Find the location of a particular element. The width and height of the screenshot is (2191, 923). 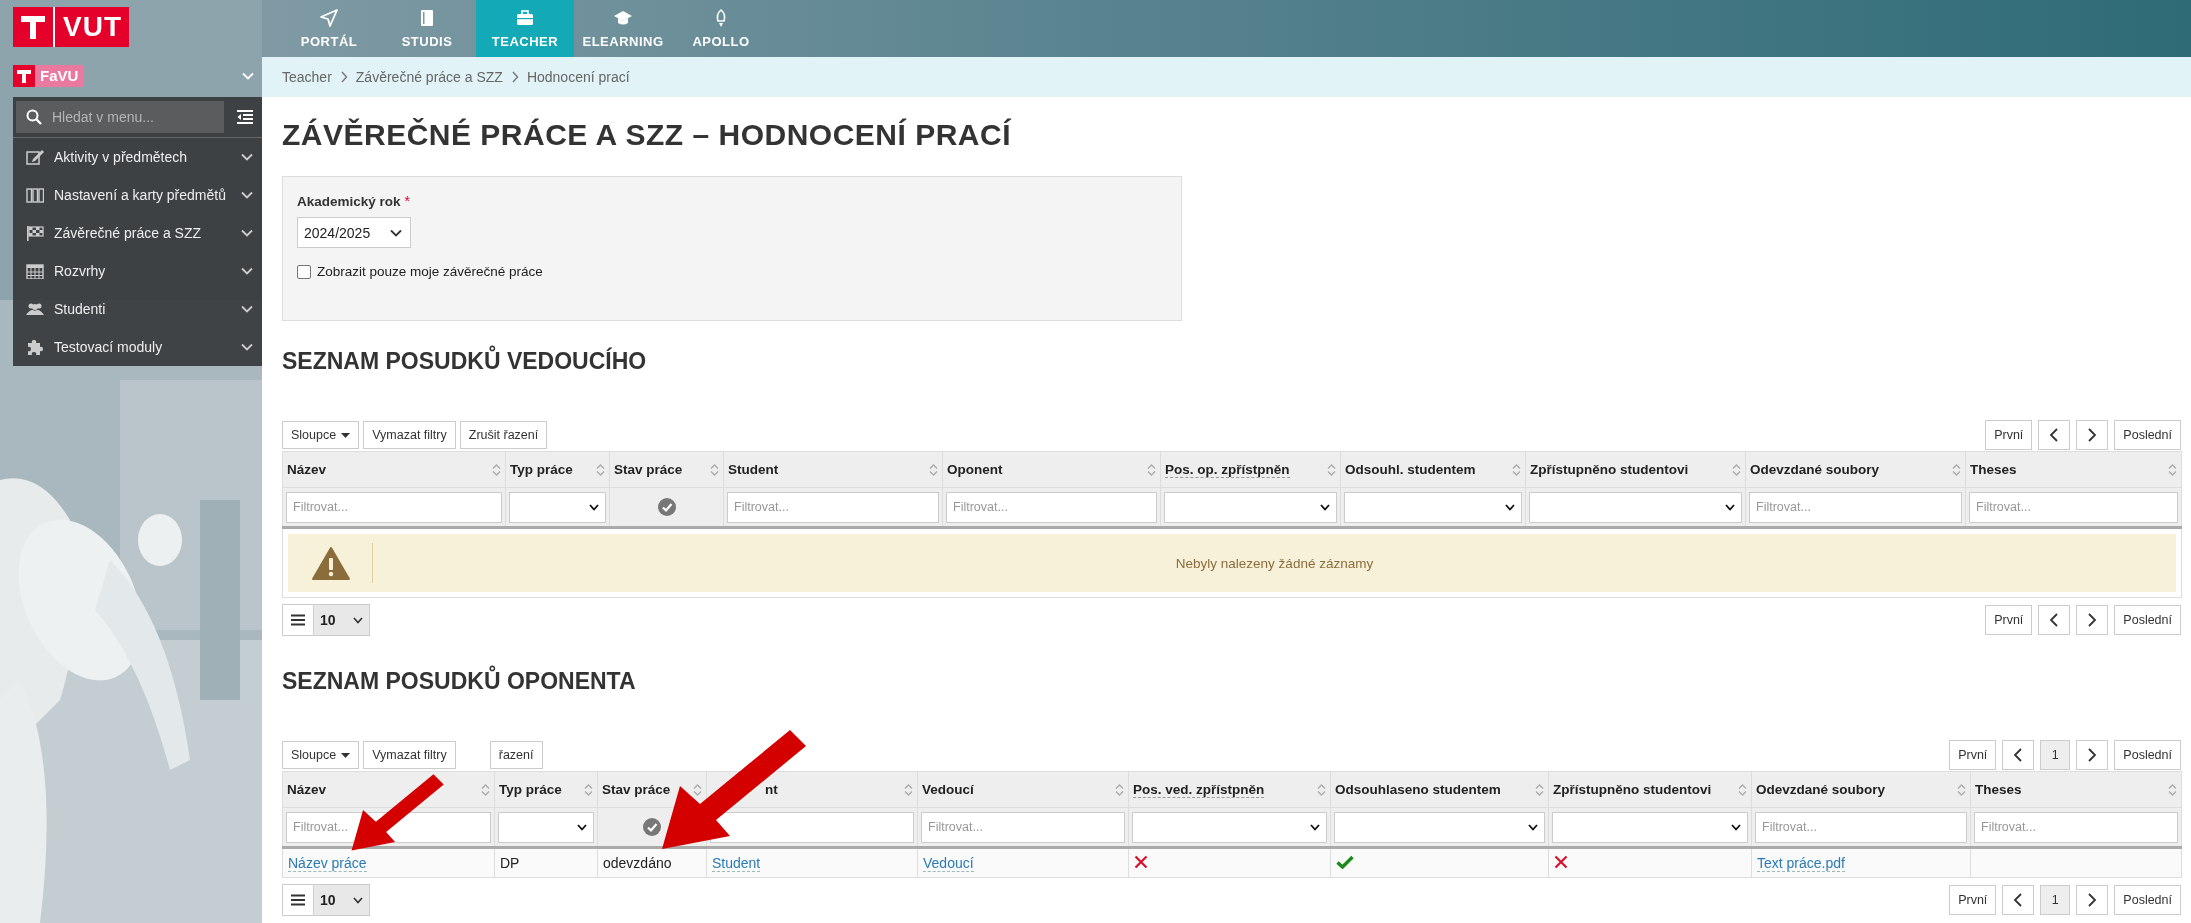

link: Student is located at coordinates (736, 863).